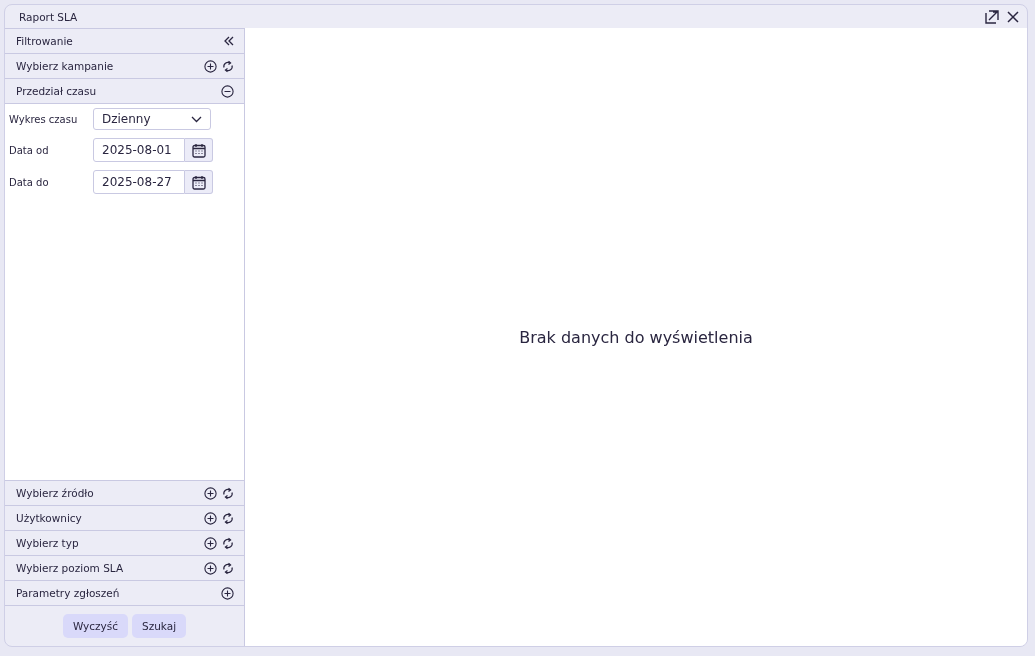 Image resolution: width=1035 pixels, height=656 pixels. I want to click on close-icon, so click(1013, 16).